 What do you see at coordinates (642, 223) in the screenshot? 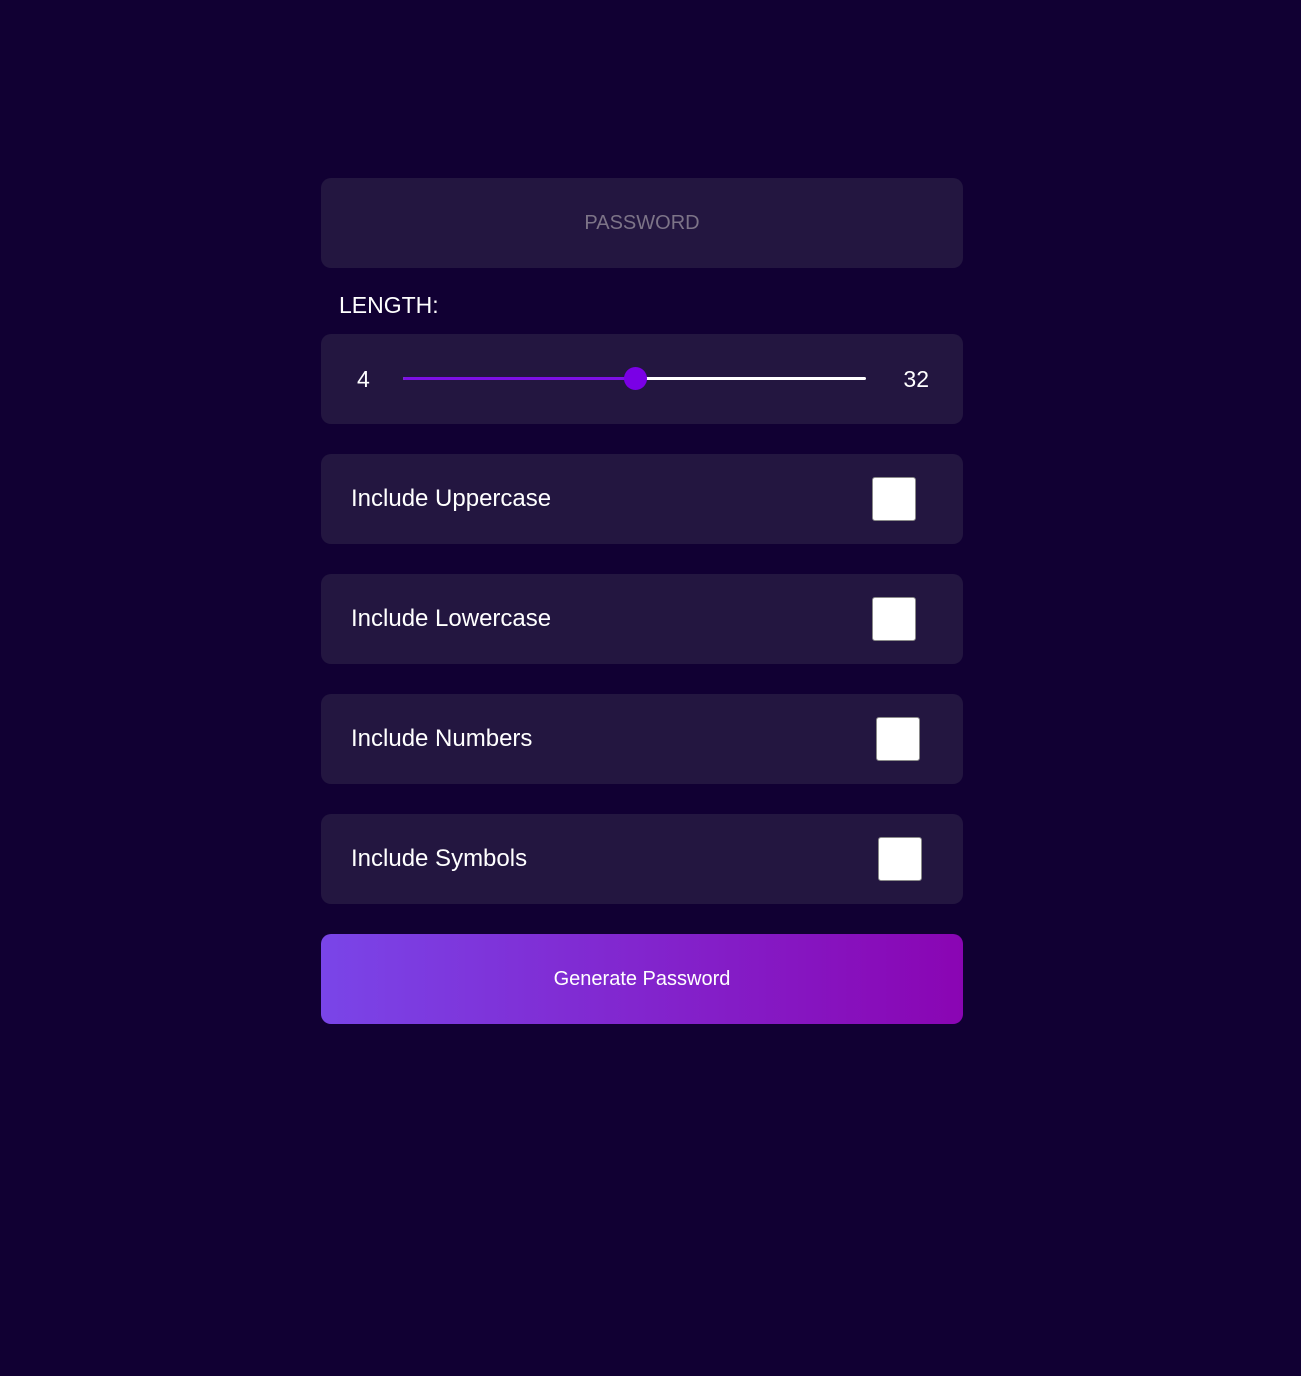
I see `password-output-field` at bounding box center [642, 223].